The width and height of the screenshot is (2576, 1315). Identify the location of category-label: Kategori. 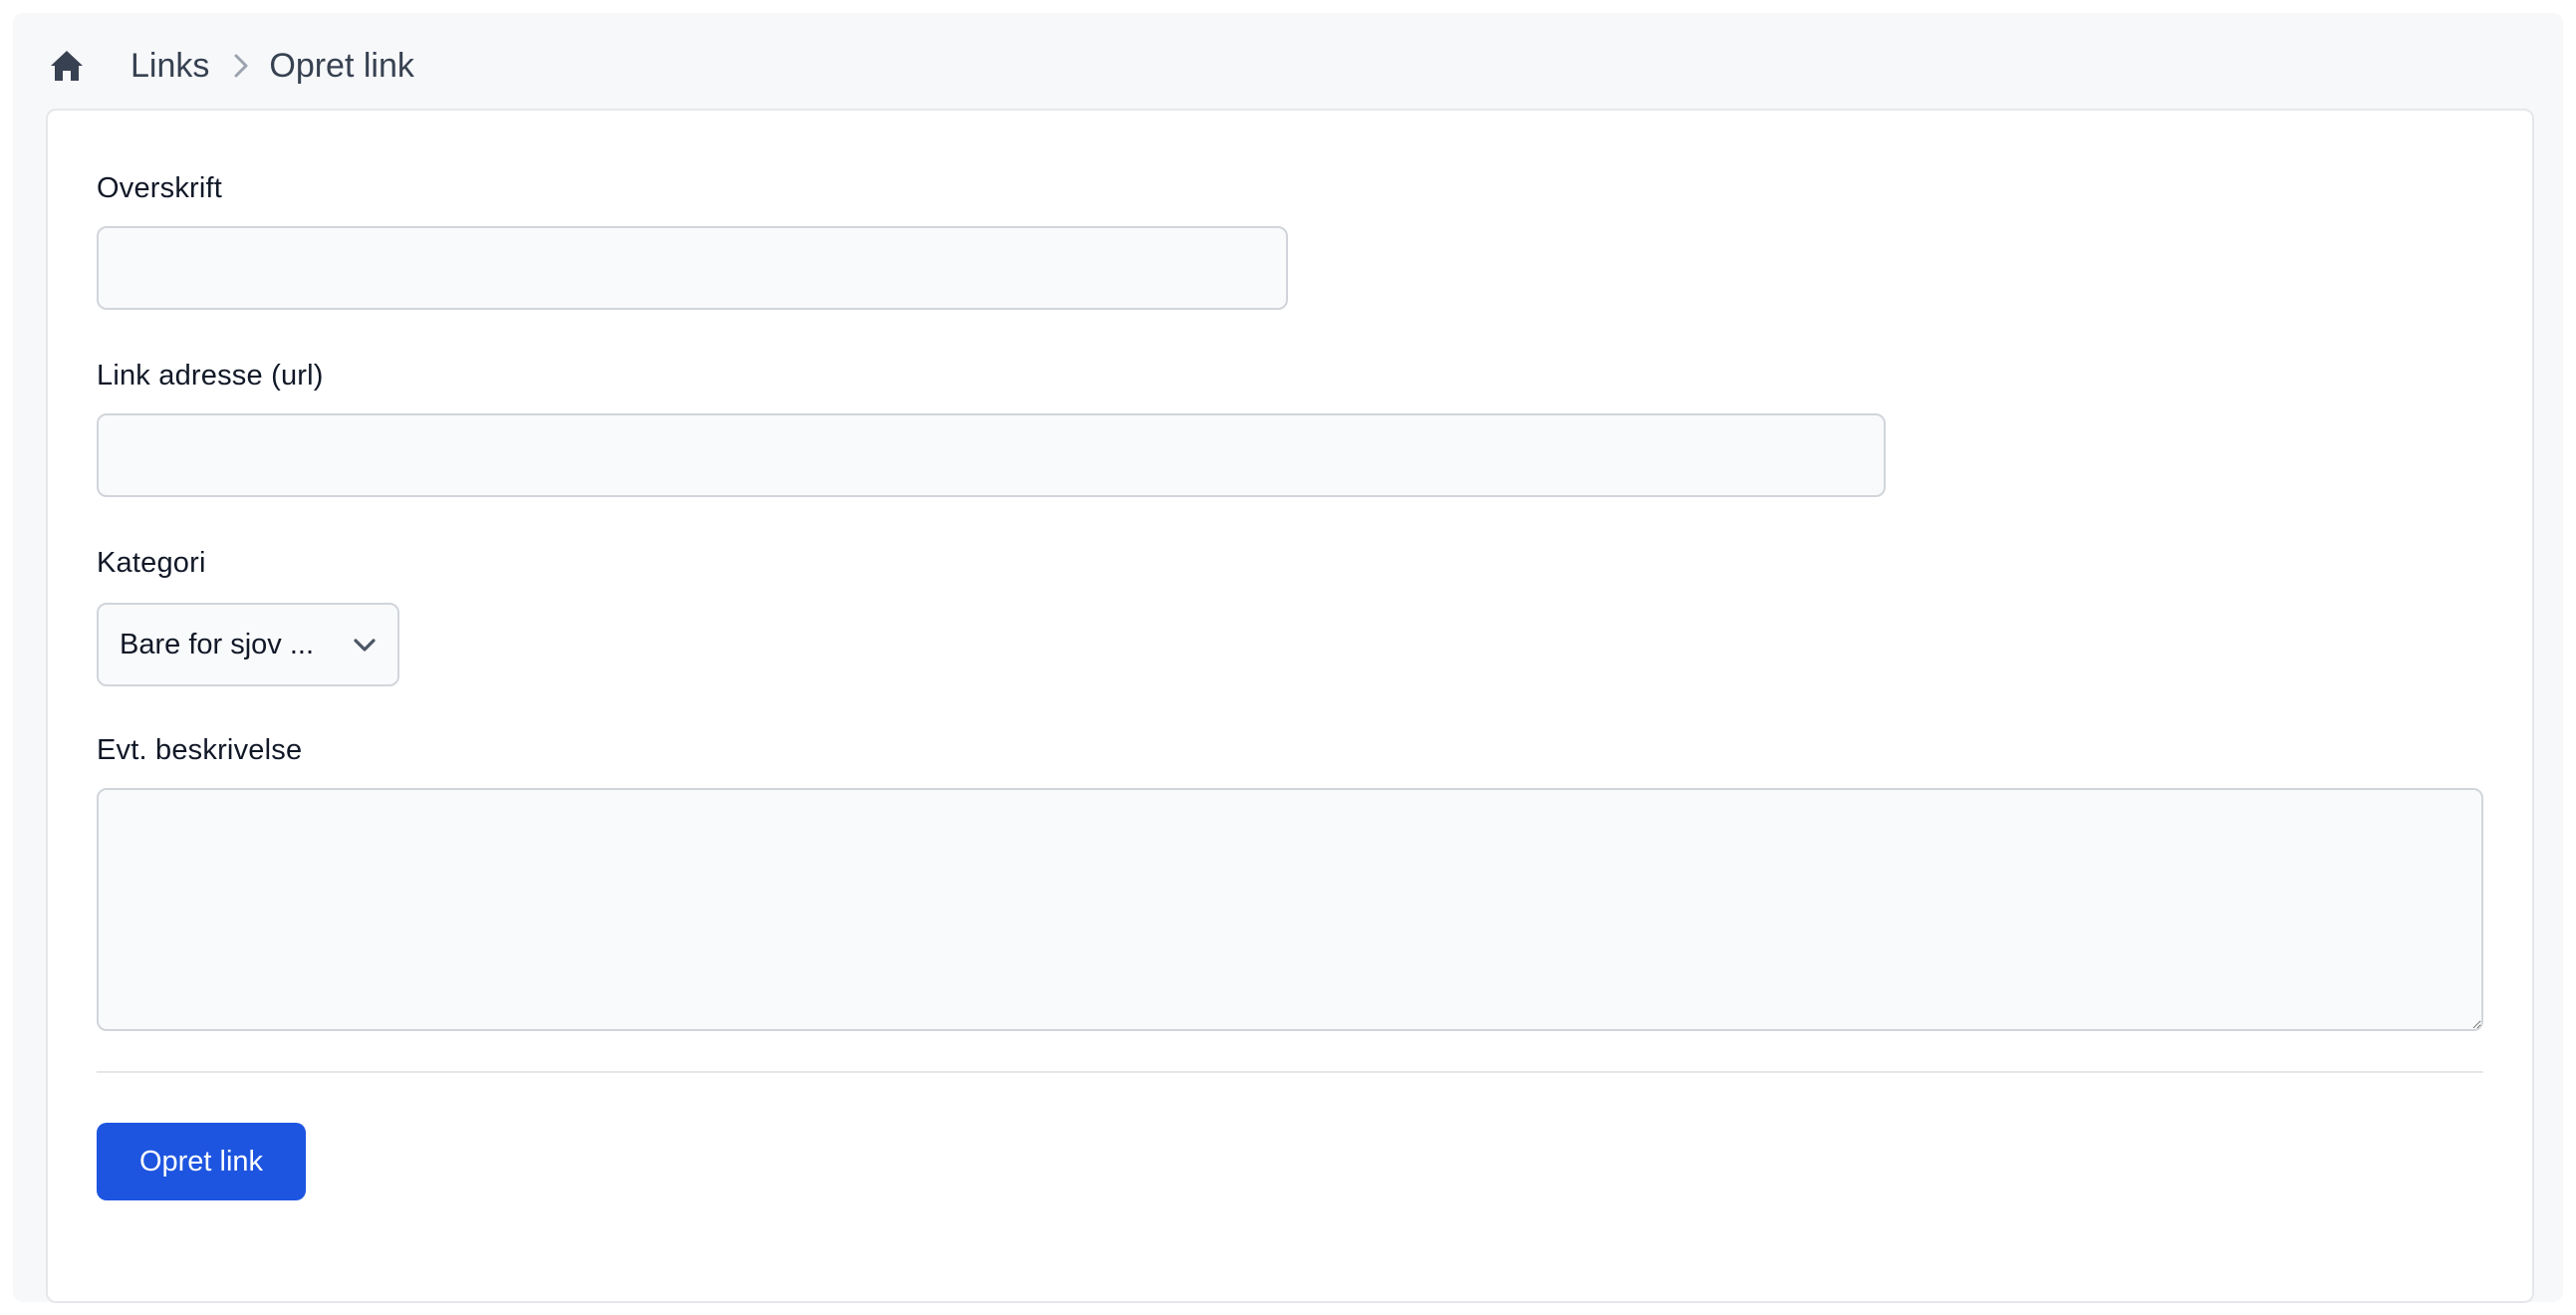
(151, 563).